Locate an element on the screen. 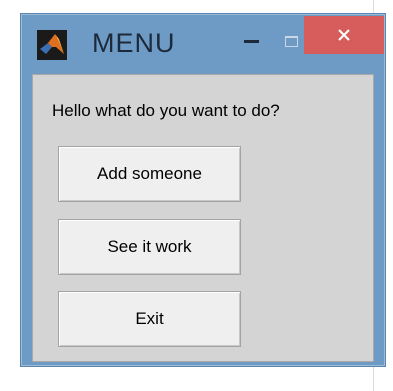  close-button is located at coordinates (344, 35).